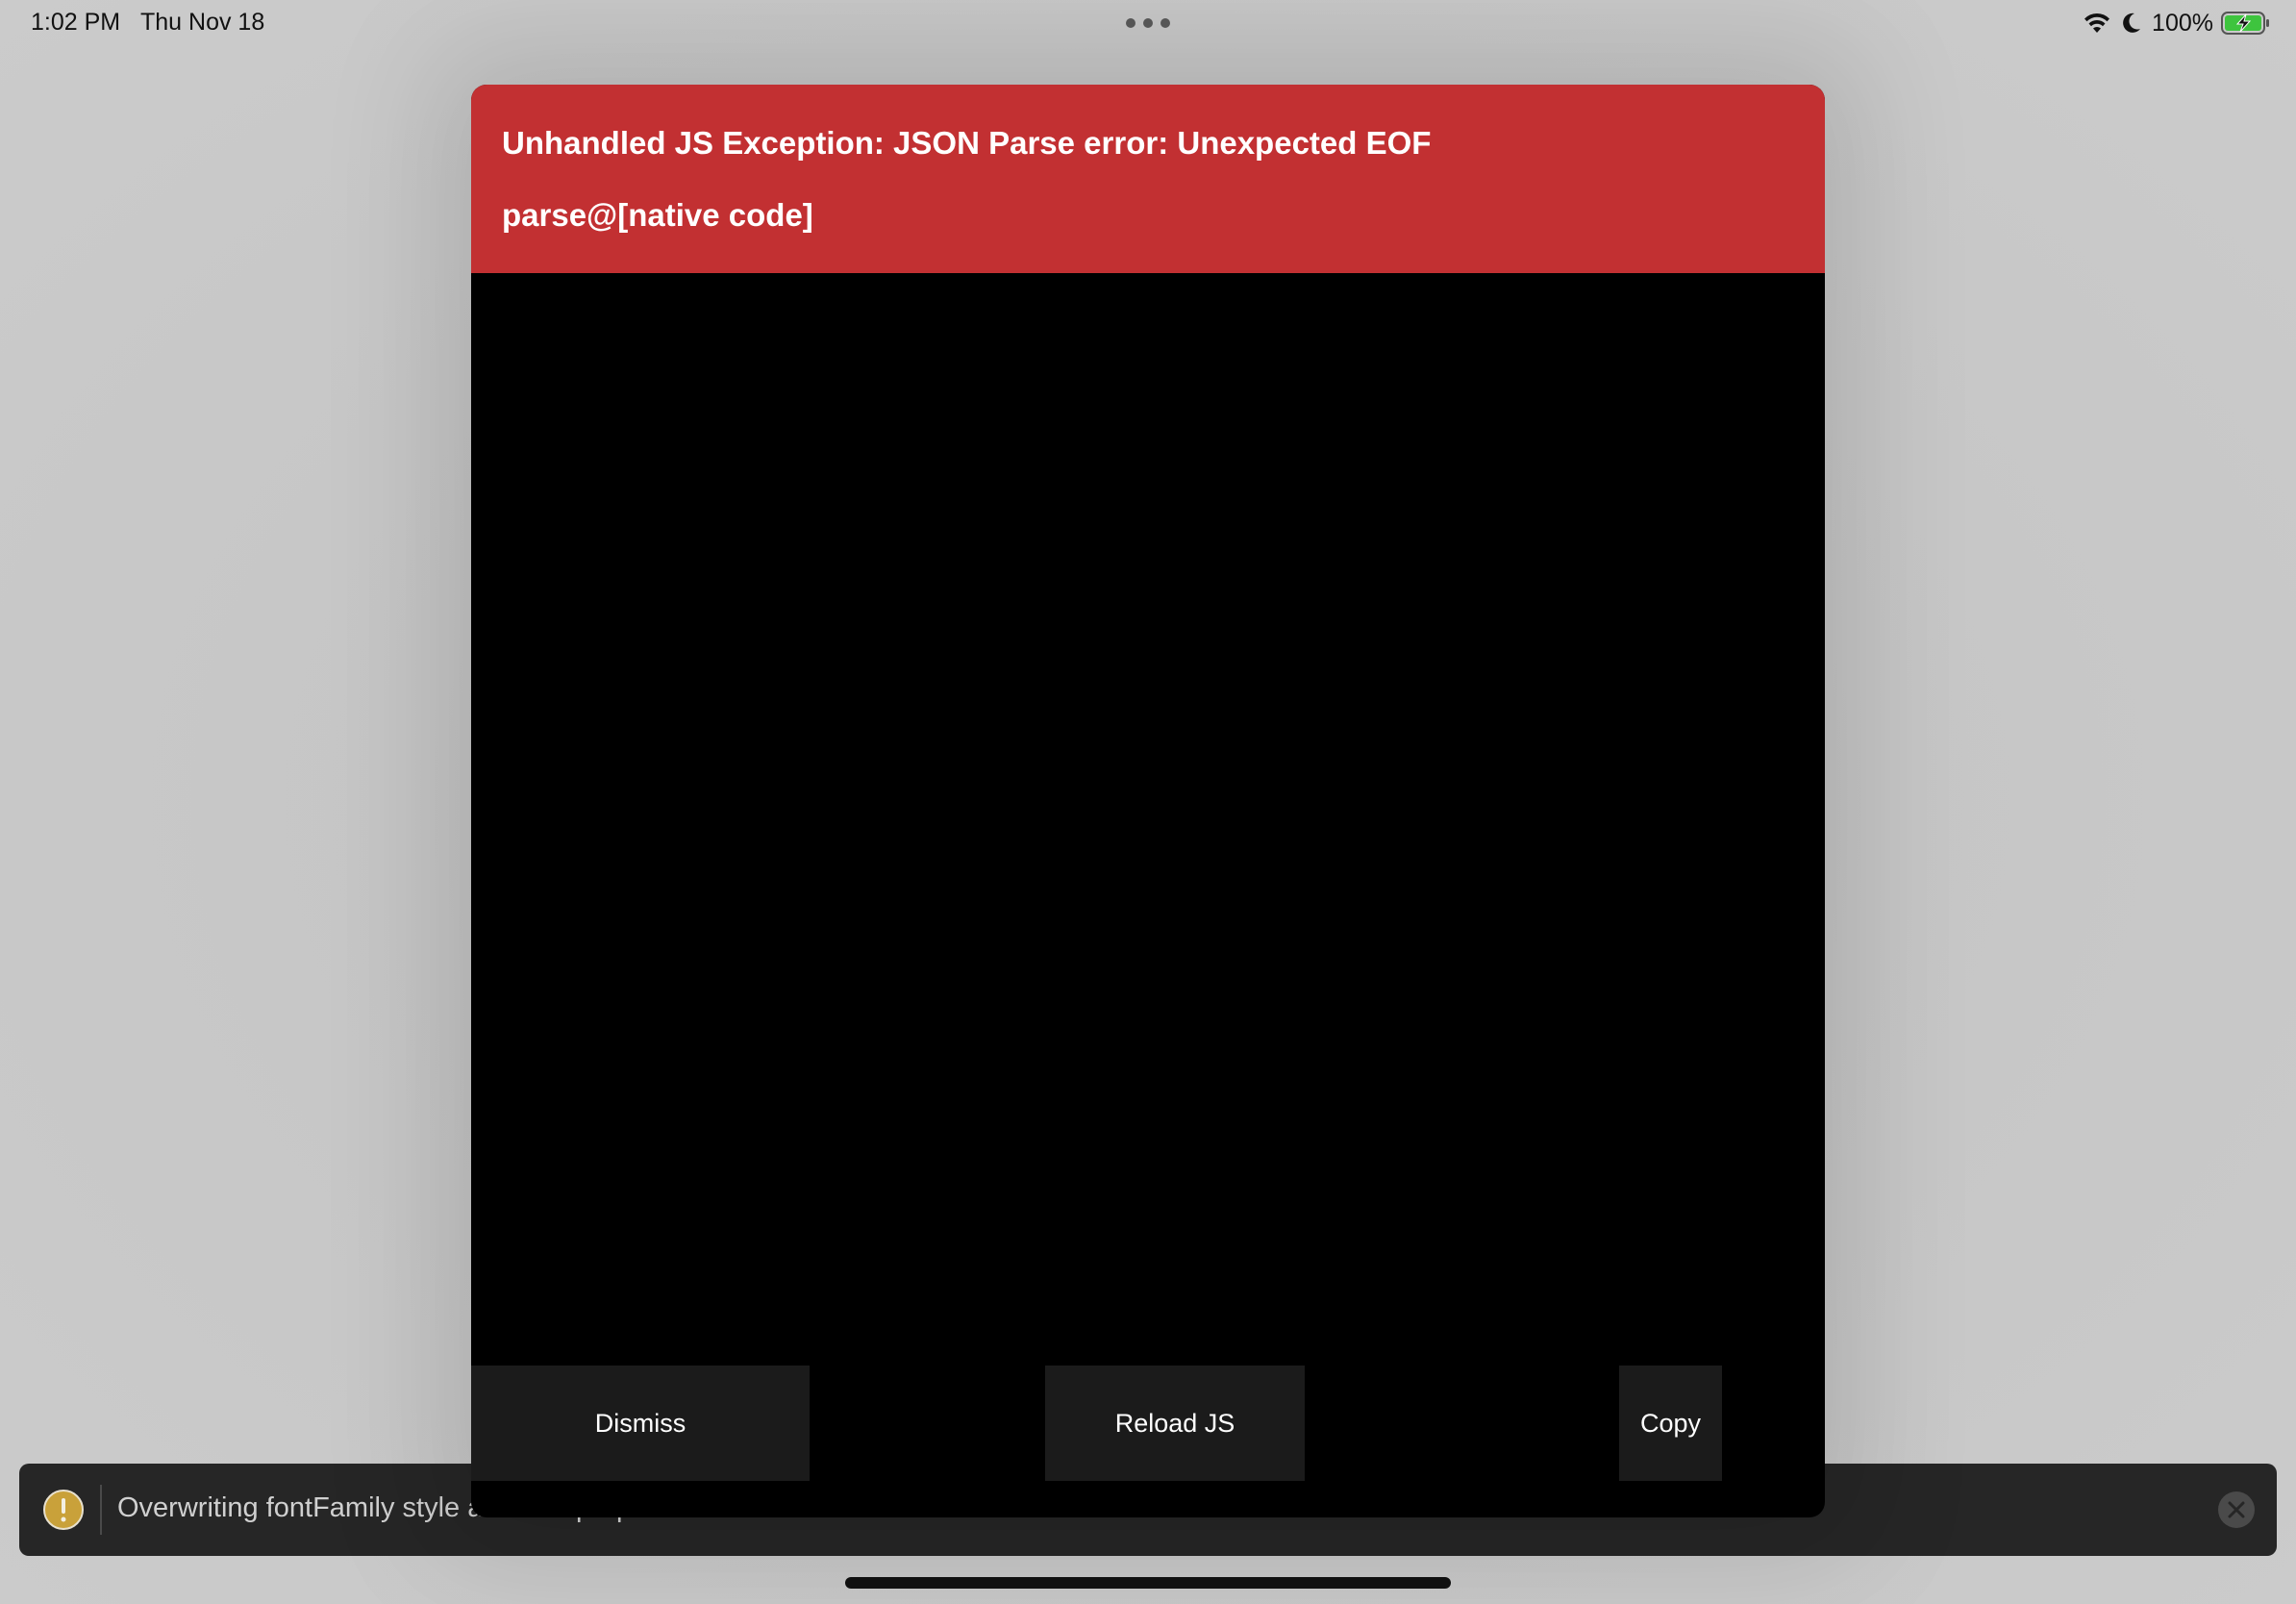  What do you see at coordinates (657, 215) in the screenshot?
I see `error-stack-frame: parse@[native code]` at bounding box center [657, 215].